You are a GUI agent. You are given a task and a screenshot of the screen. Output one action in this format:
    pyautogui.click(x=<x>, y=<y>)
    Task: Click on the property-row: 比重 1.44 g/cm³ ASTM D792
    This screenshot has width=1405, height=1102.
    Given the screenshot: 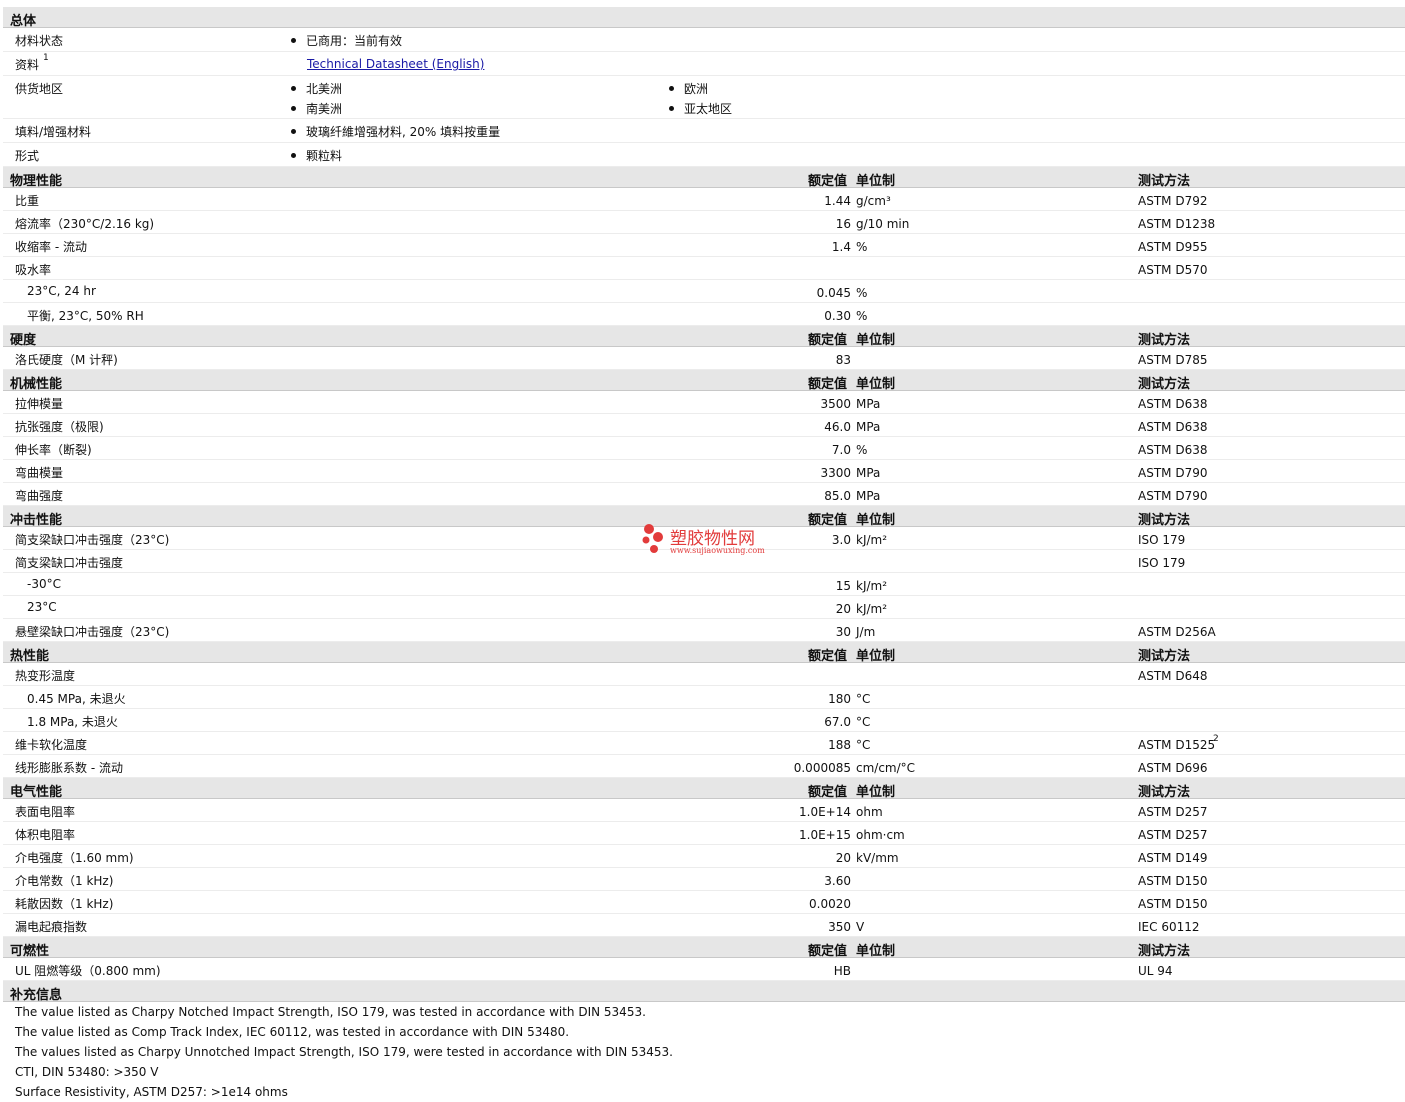 What is the action you would take?
    pyautogui.click(x=704, y=199)
    